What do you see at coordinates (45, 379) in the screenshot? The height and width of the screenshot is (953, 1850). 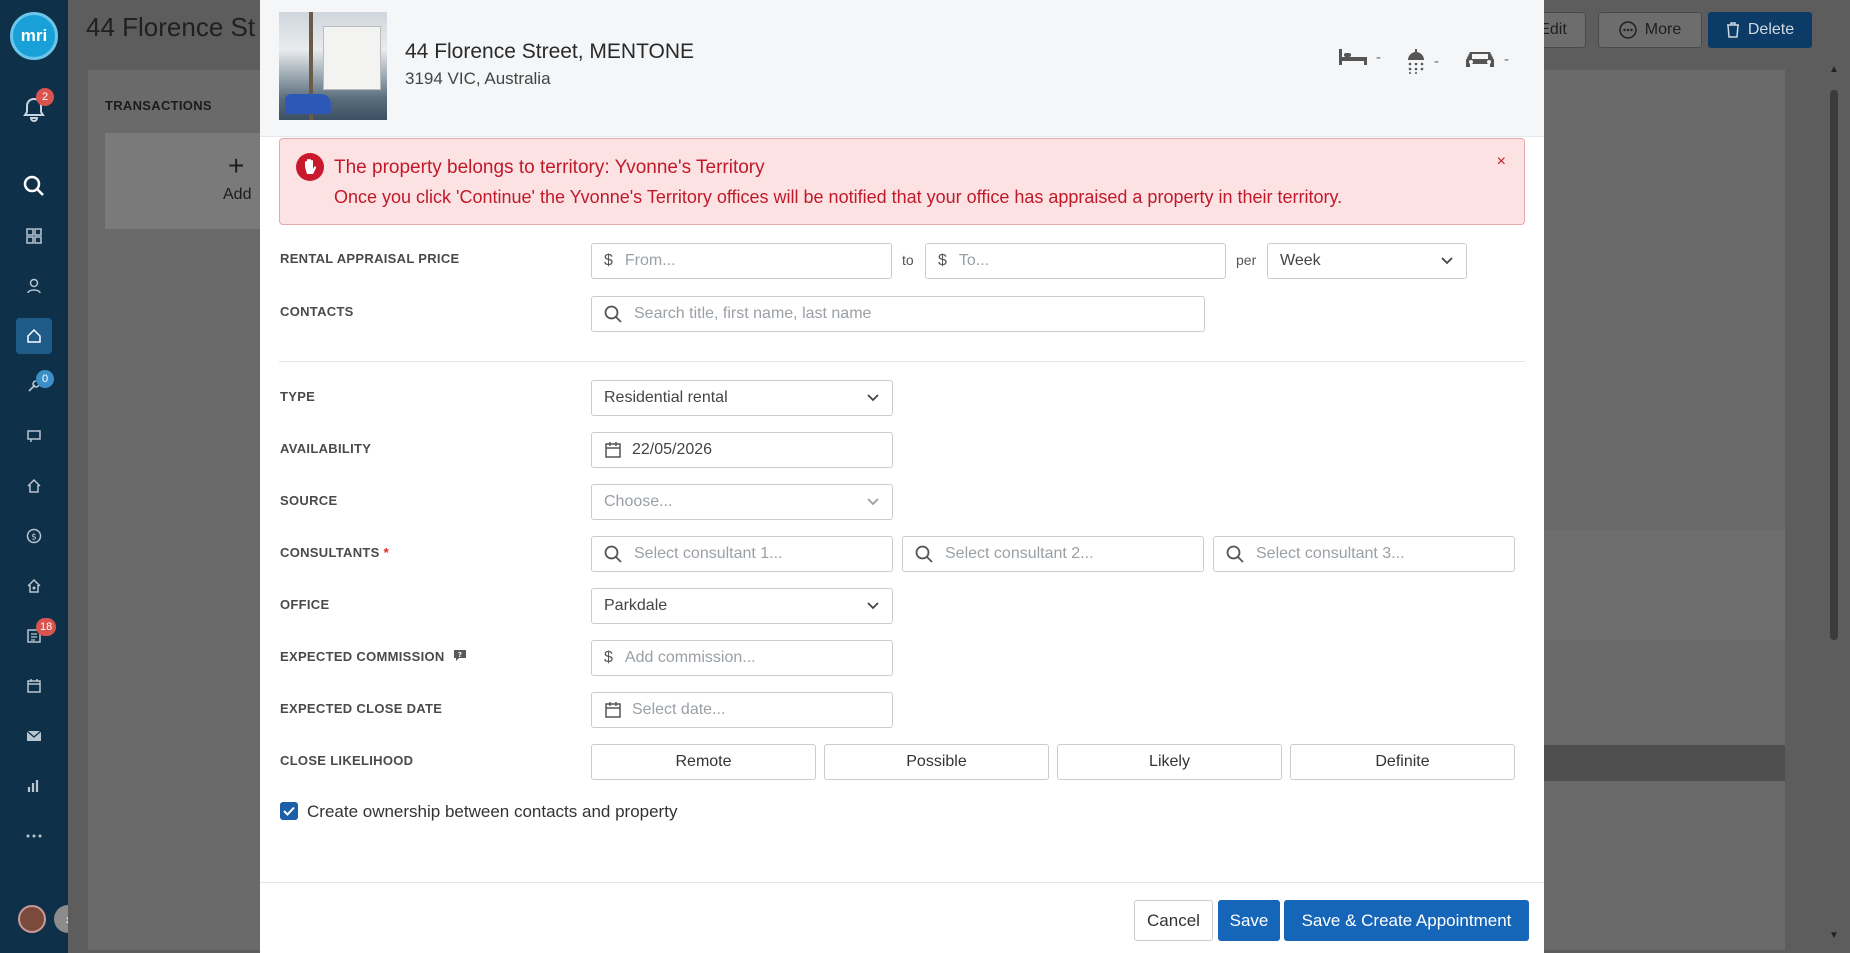 I see `tools-badge: 0` at bounding box center [45, 379].